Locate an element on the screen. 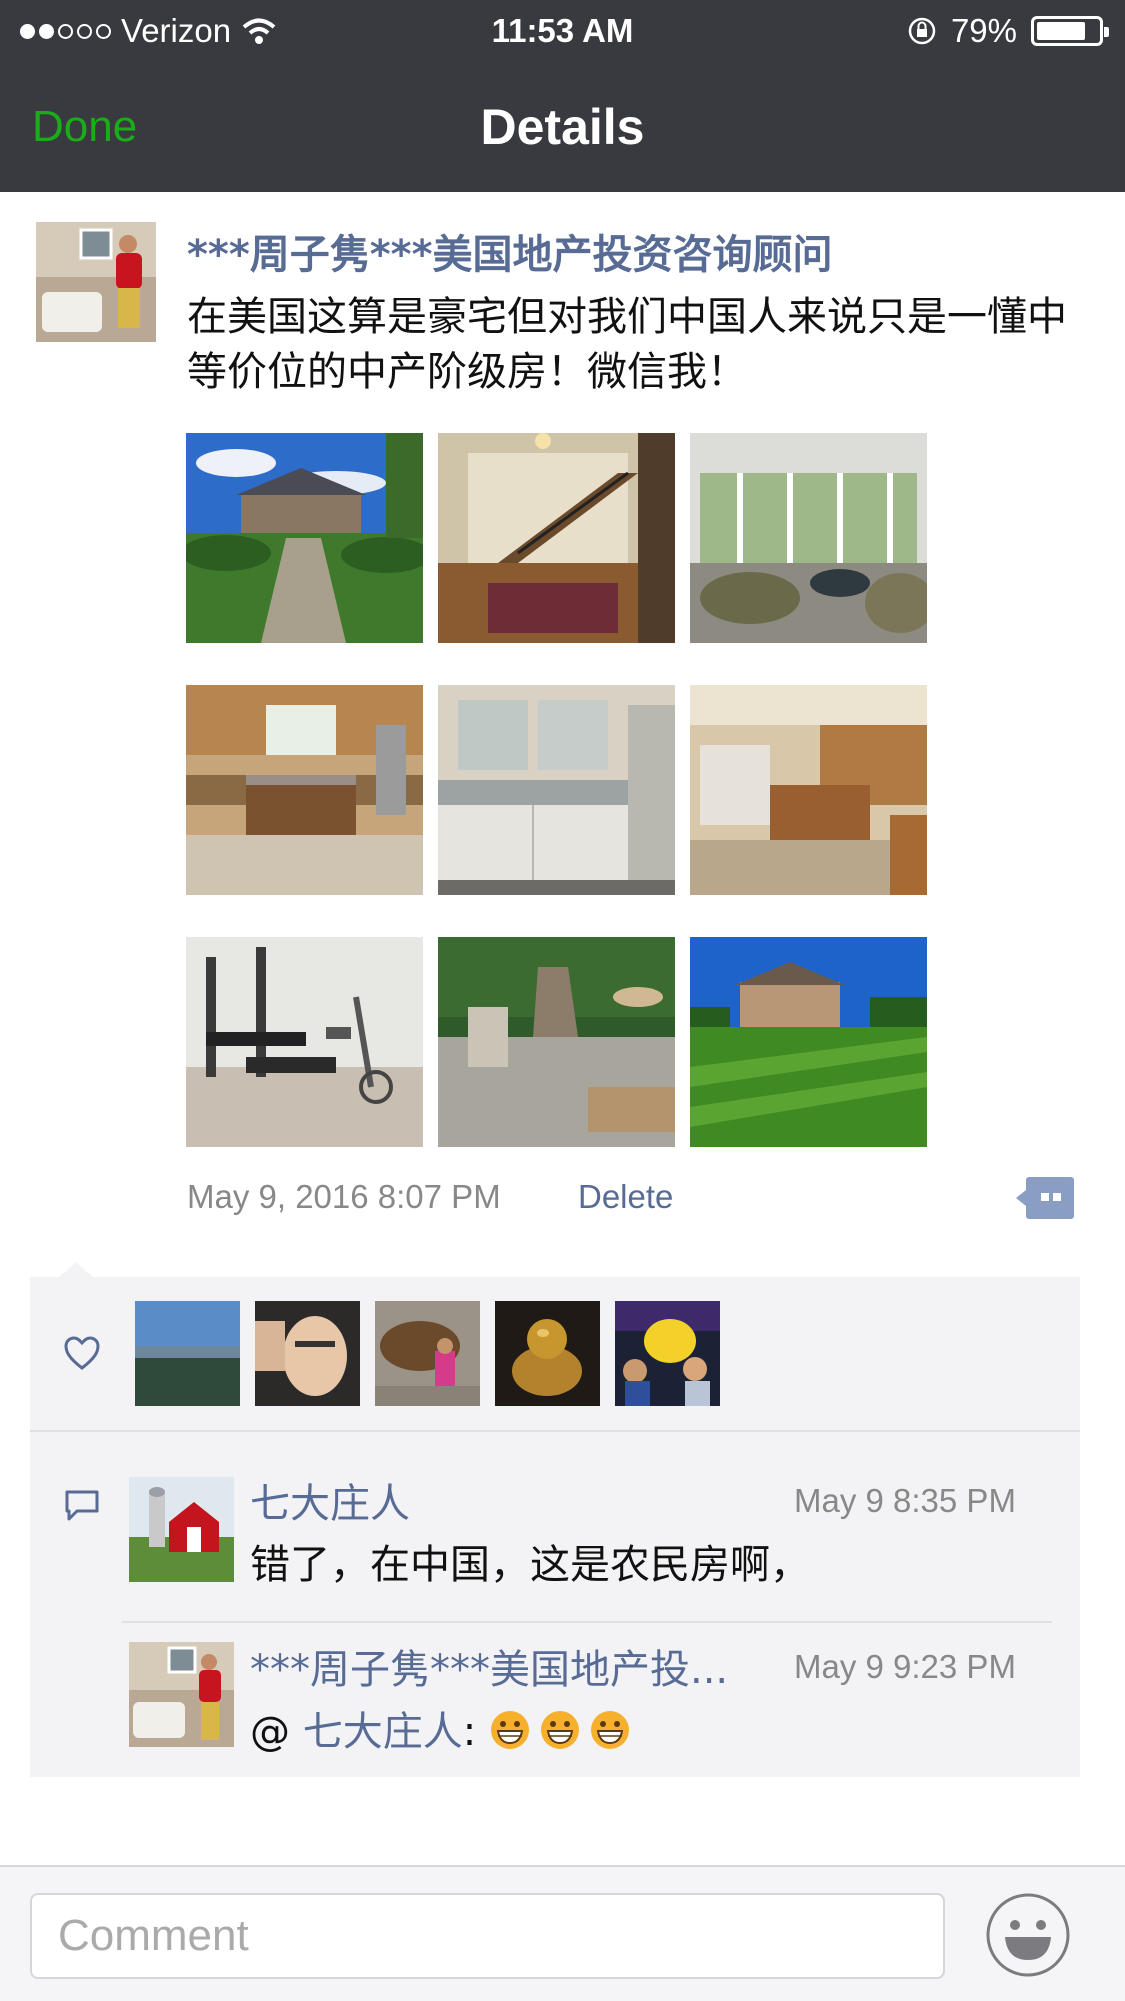 Image resolution: width=1125 pixels, height=2001 pixels. comment-time: May 9 9:23 PM is located at coordinates (905, 1666).